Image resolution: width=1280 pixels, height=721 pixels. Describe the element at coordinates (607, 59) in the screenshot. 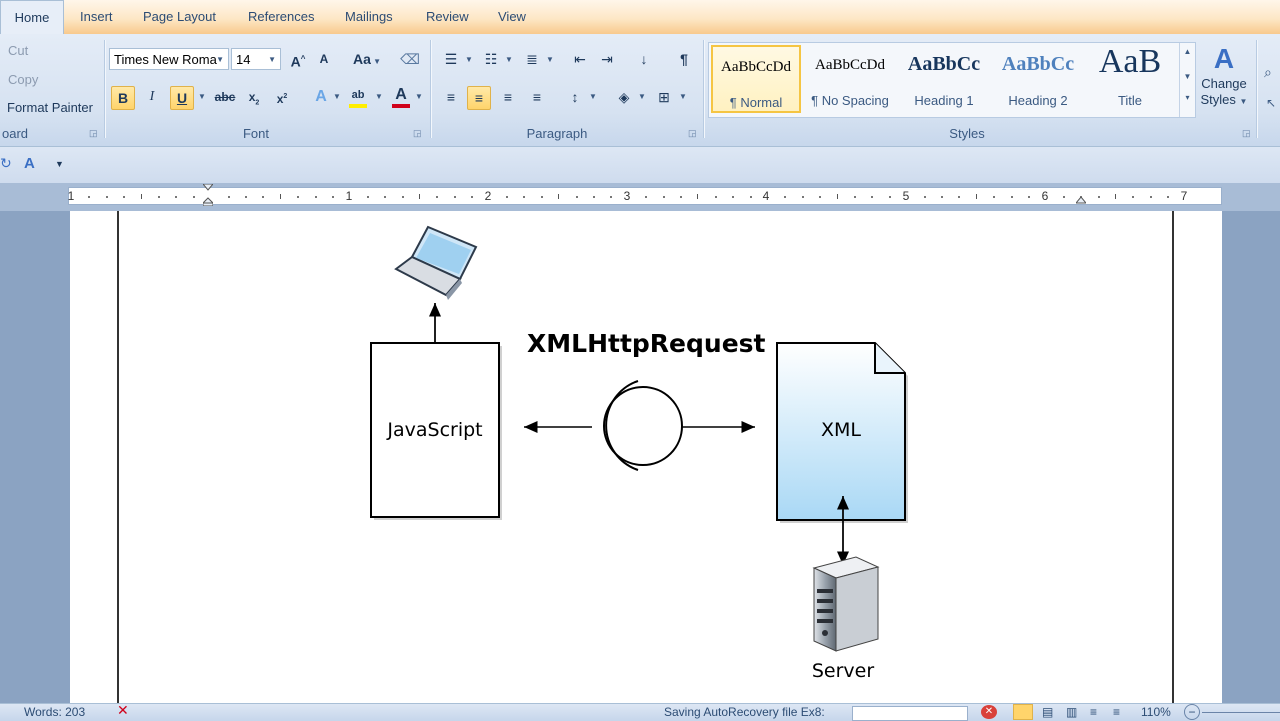

I see `increase-indent-icon: ⇥` at that location.